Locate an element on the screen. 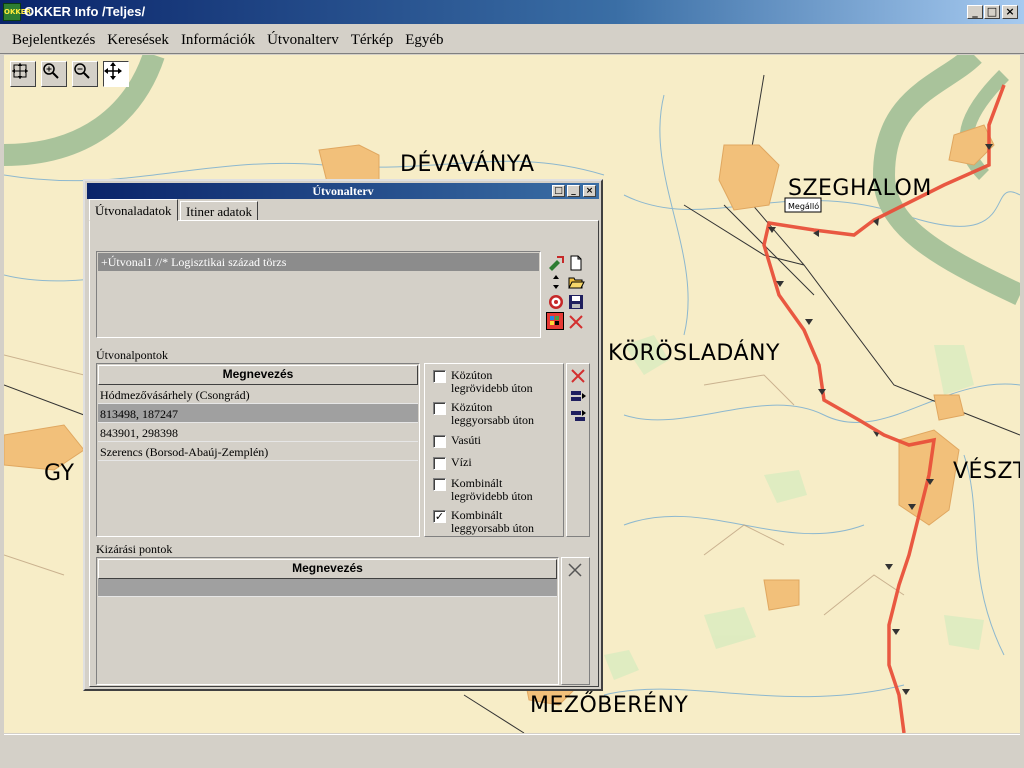 This screenshot has height=768, width=1024. save-icon is located at coordinates (576, 302).